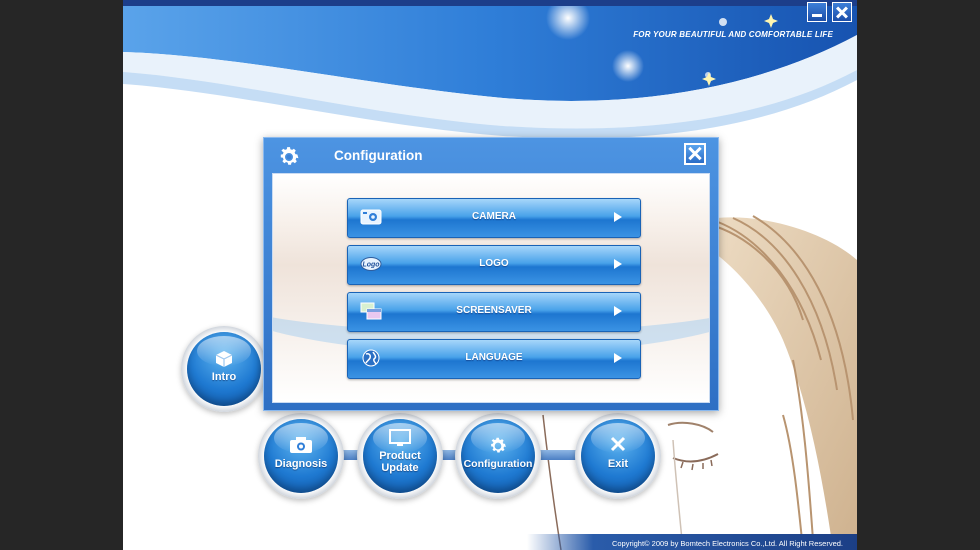 This screenshot has height=550, width=980. What do you see at coordinates (224, 377) in the screenshot?
I see `intro-label: Intro` at bounding box center [224, 377].